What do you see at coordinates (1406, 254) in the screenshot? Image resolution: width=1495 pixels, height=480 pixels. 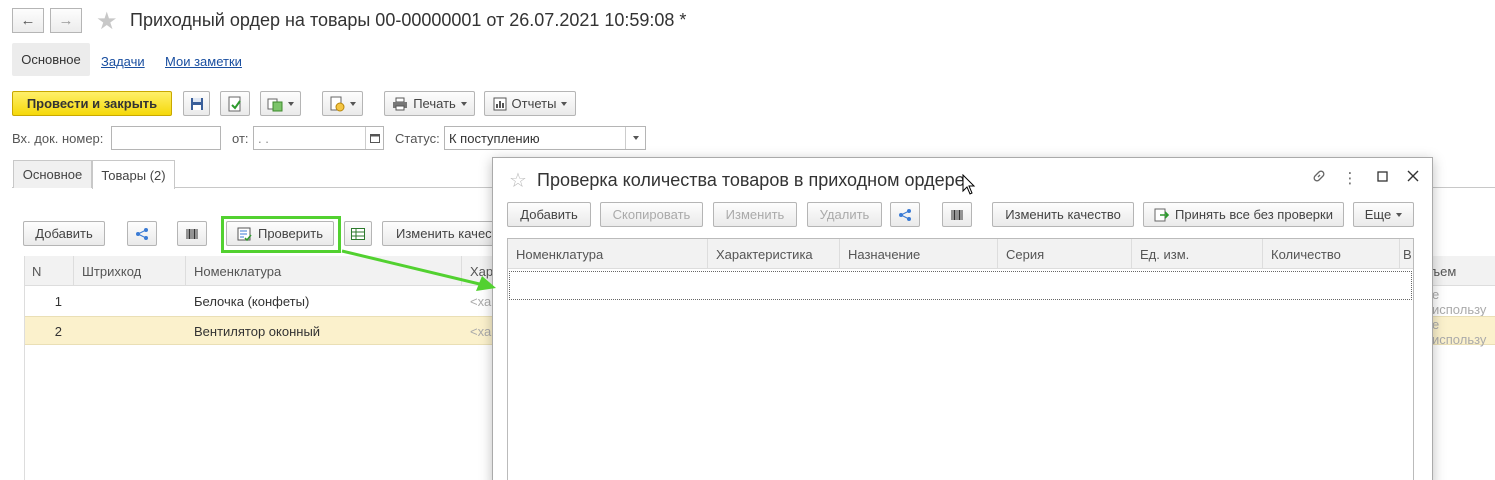 I see `dcol-extra: В` at bounding box center [1406, 254].